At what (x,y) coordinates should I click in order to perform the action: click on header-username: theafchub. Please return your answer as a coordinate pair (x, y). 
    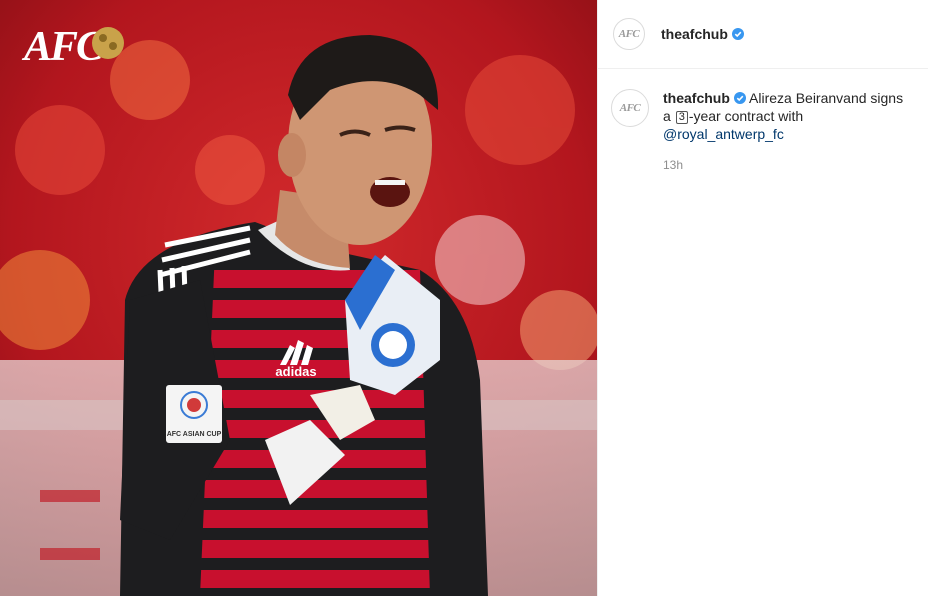
    Looking at the image, I should click on (694, 34).